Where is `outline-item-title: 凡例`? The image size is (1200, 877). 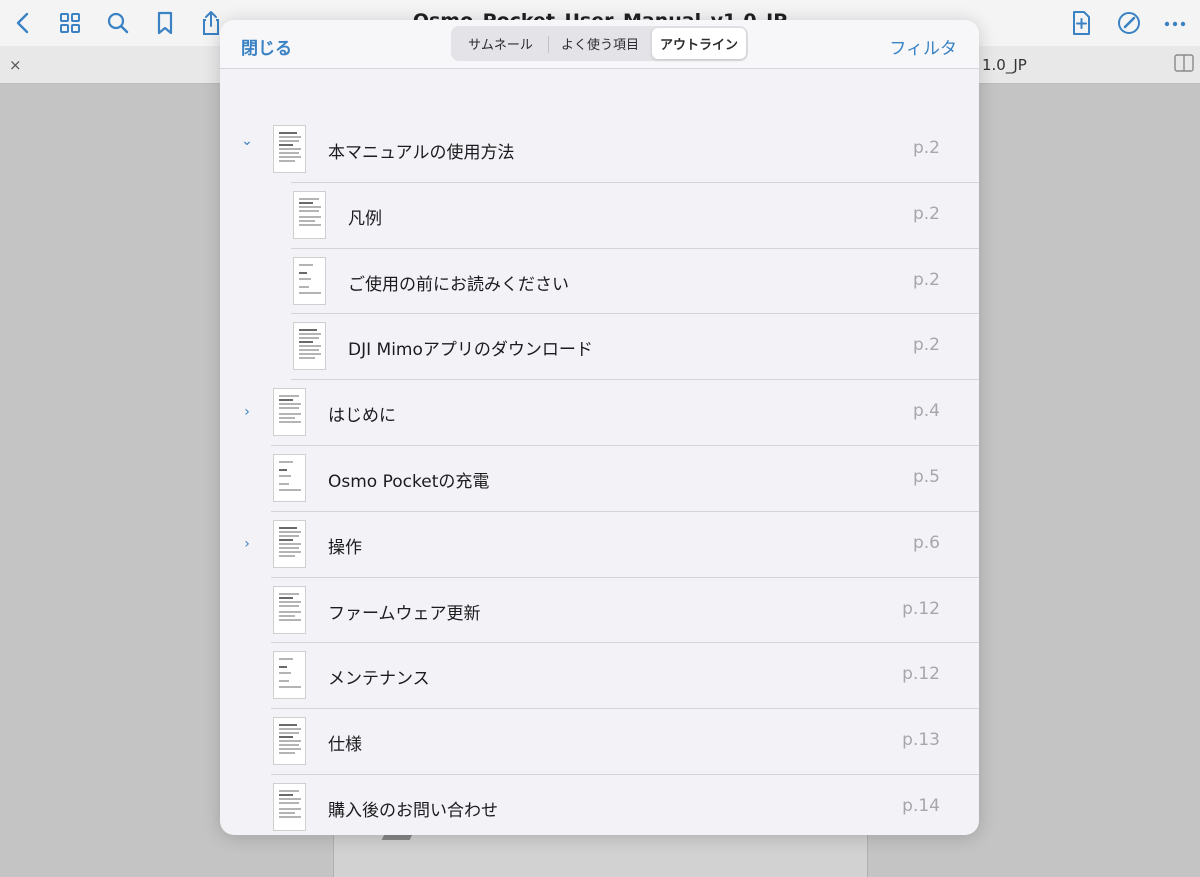 outline-item-title: 凡例 is located at coordinates (365, 218).